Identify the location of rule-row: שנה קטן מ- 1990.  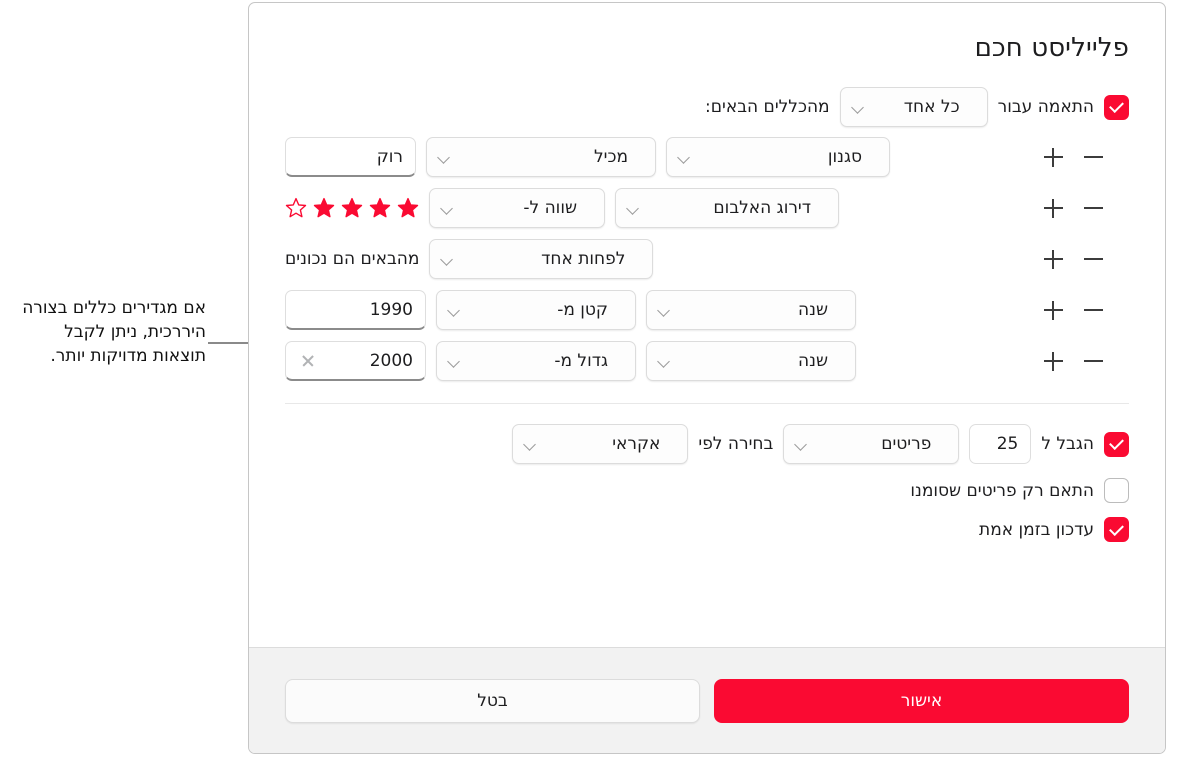
(707, 310).